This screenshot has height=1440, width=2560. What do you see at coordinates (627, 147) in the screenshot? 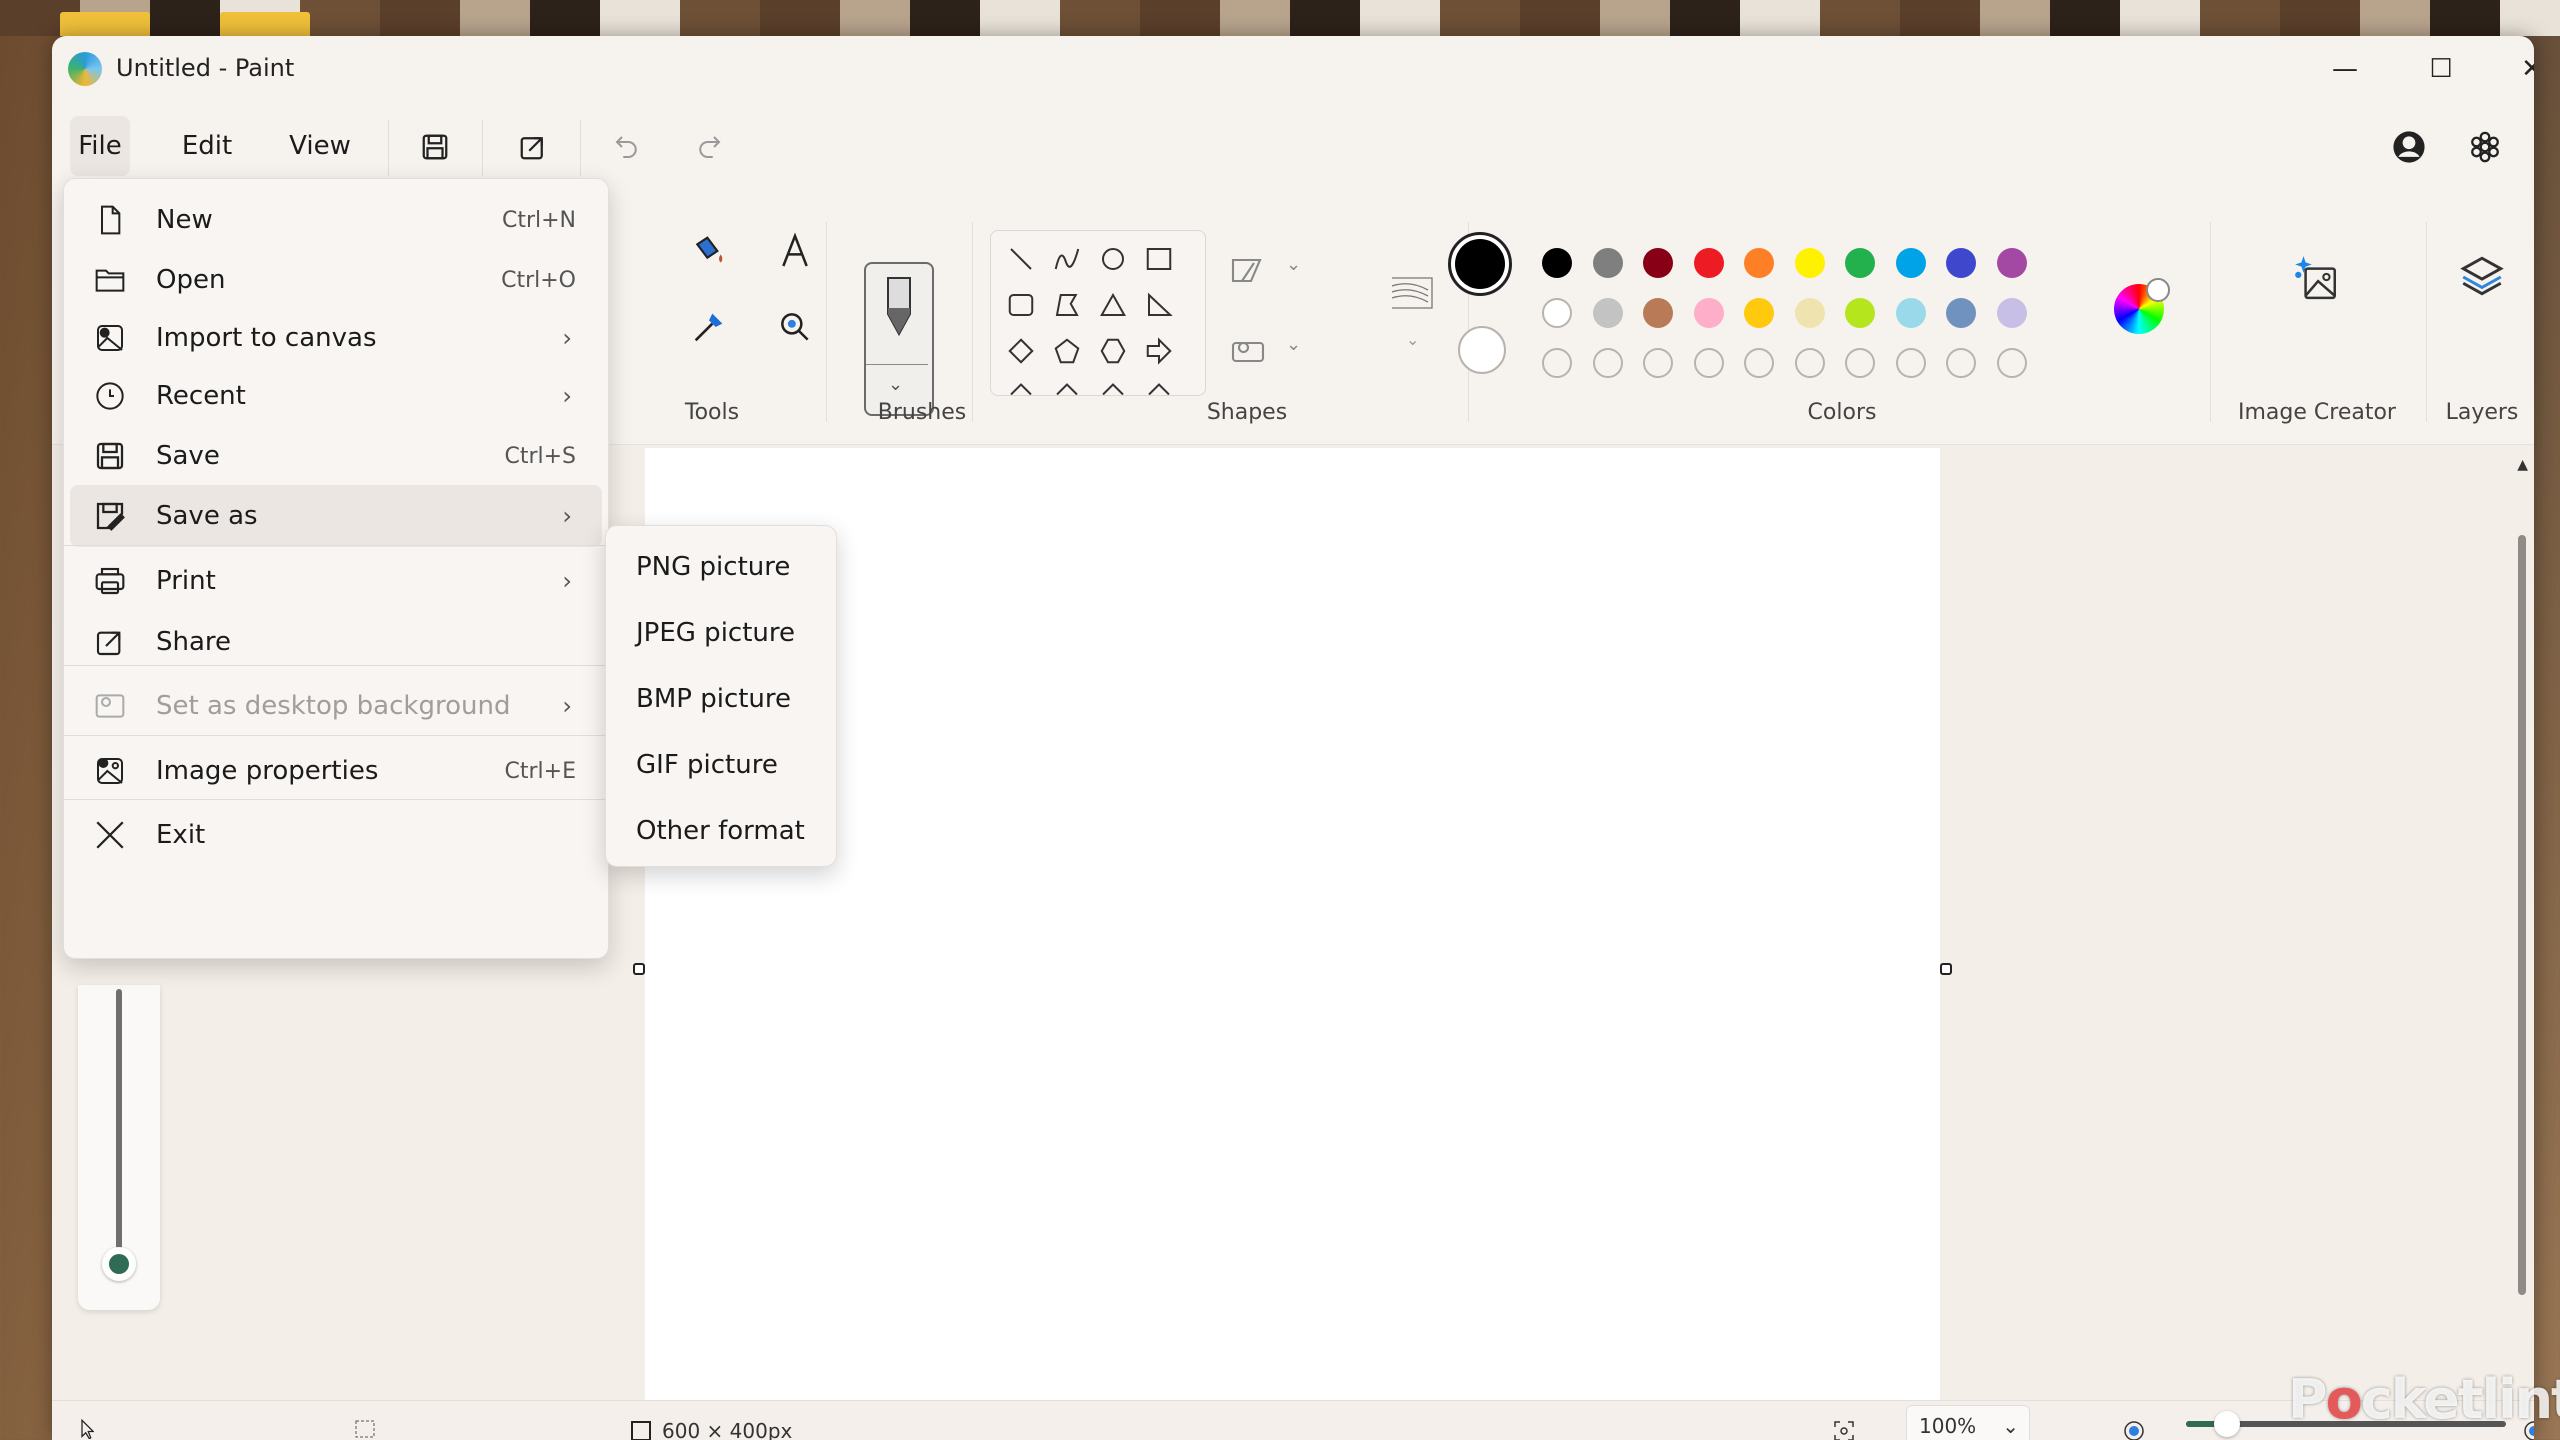
I see `undo-icon` at bounding box center [627, 147].